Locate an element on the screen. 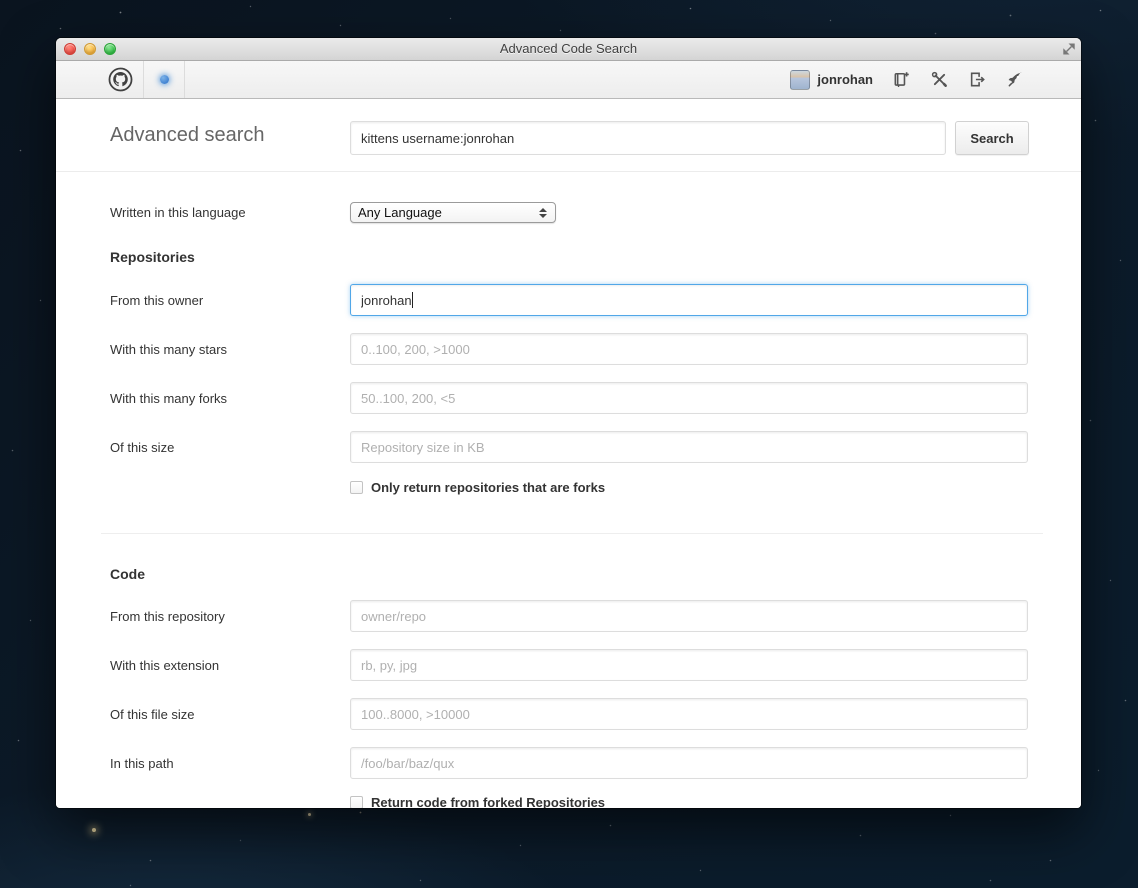  code-heading: Code is located at coordinates (127, 574).